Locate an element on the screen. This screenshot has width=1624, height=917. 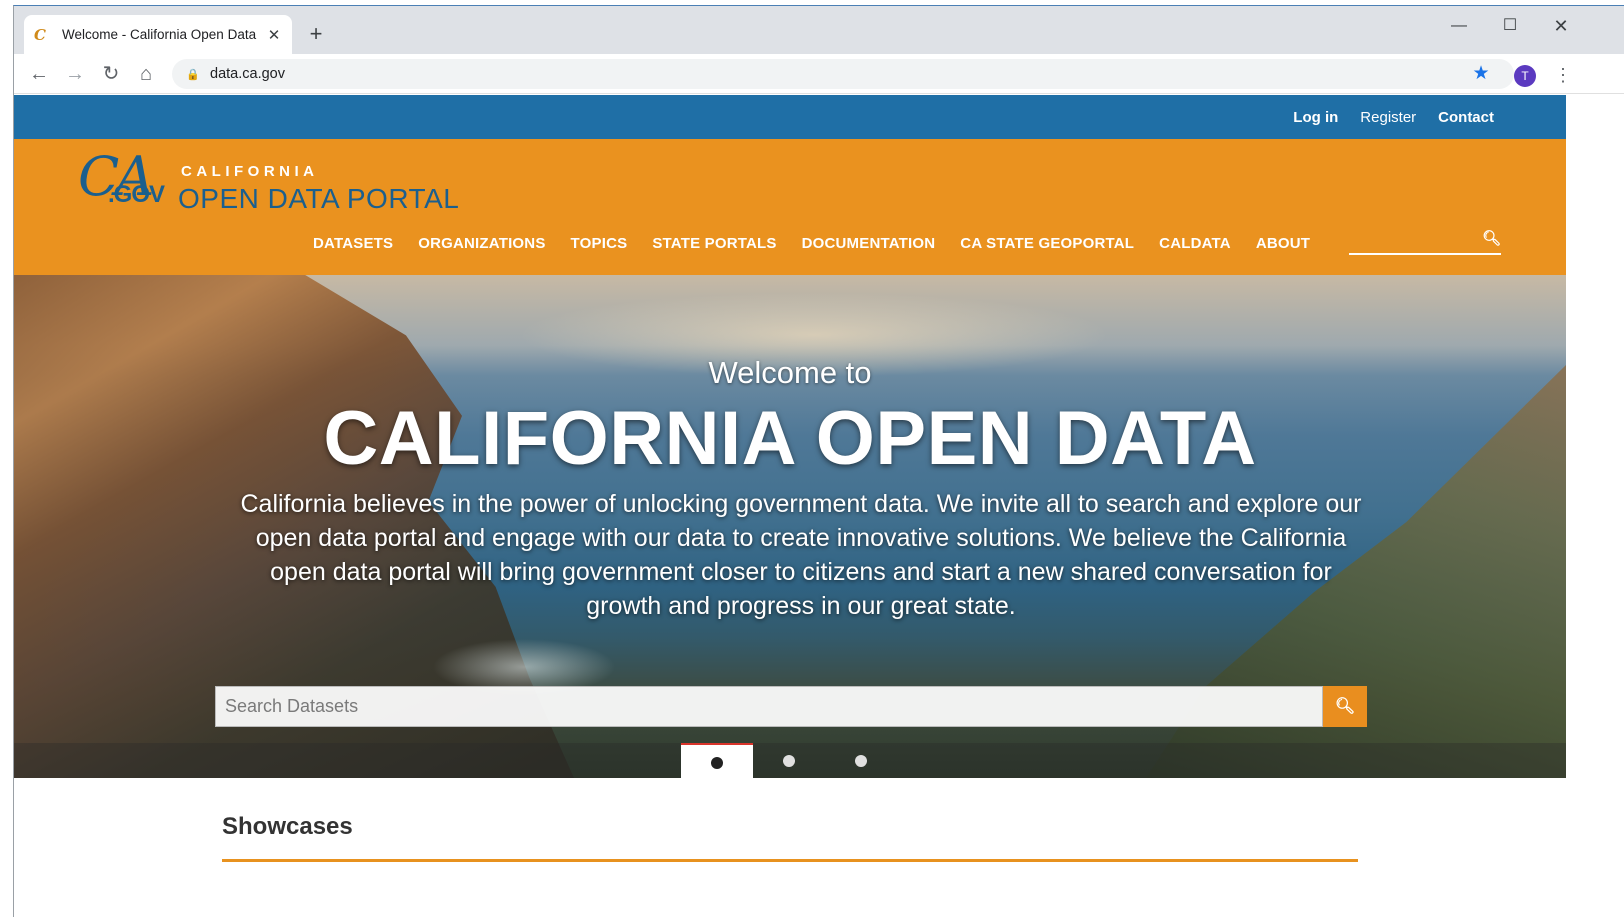
nav-about: ABOUT is located at coordinates (1283, 243).